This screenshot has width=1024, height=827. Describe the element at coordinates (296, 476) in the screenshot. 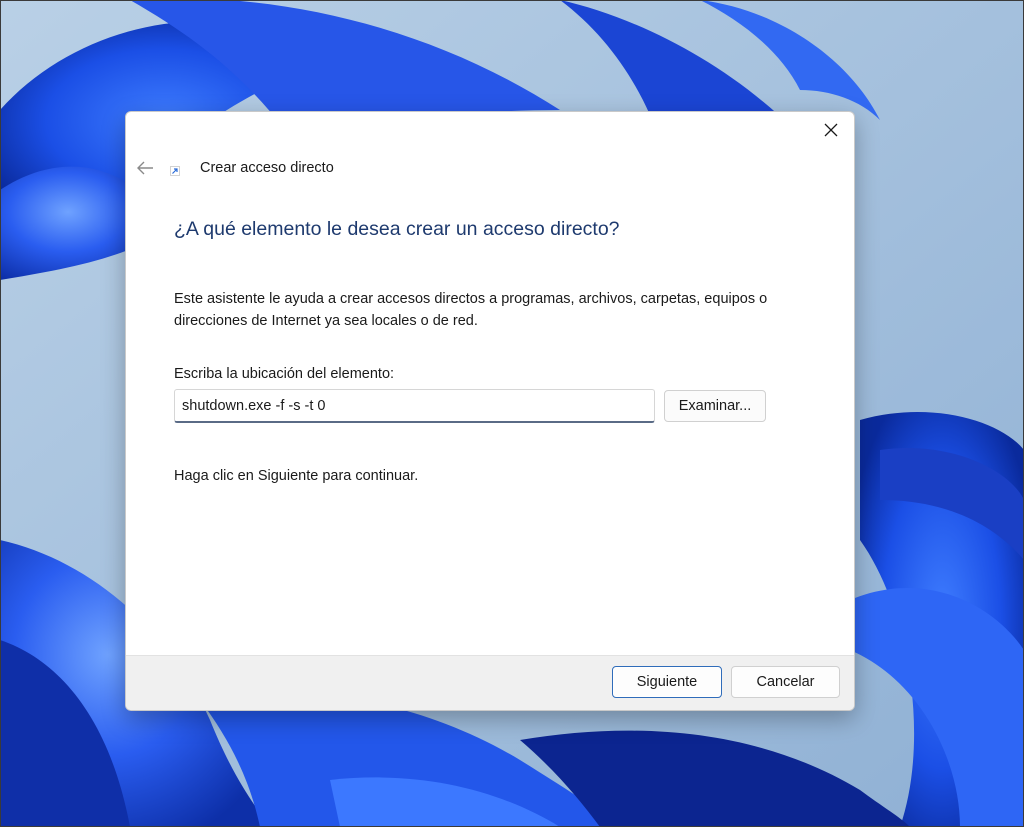

I see `continue-instruction: Haga clic en Siguiente para continuar.` at that location.